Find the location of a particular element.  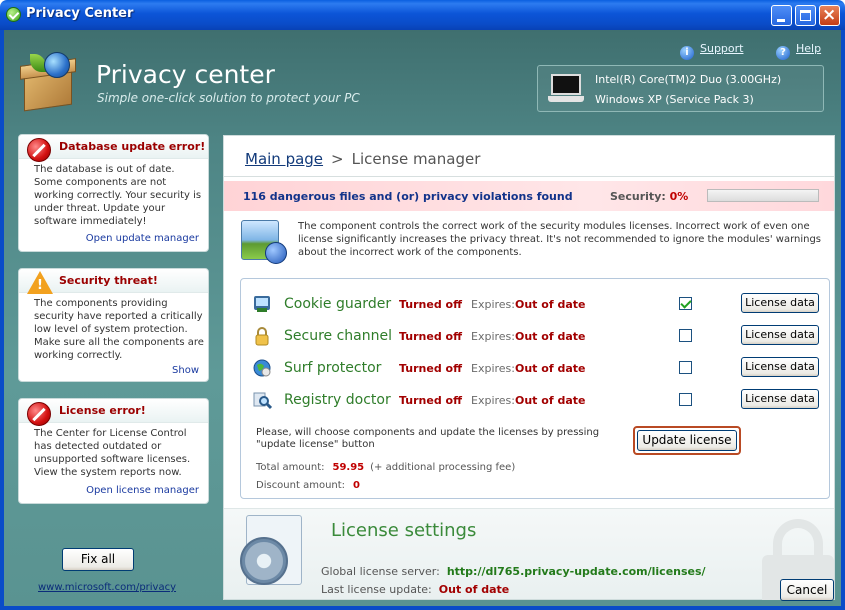

cpu-info: Intel(R) Core(TM)2 Duo (3.00GHz) is located at coordinates (688, 79).